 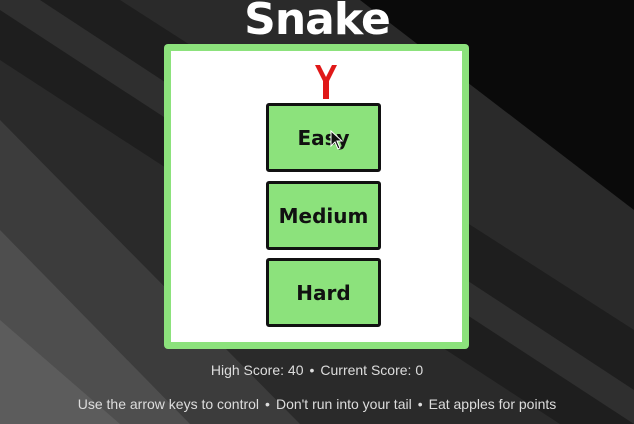 I want to click on instruction-item: Eat apples for points, so click(x=492, y=404).